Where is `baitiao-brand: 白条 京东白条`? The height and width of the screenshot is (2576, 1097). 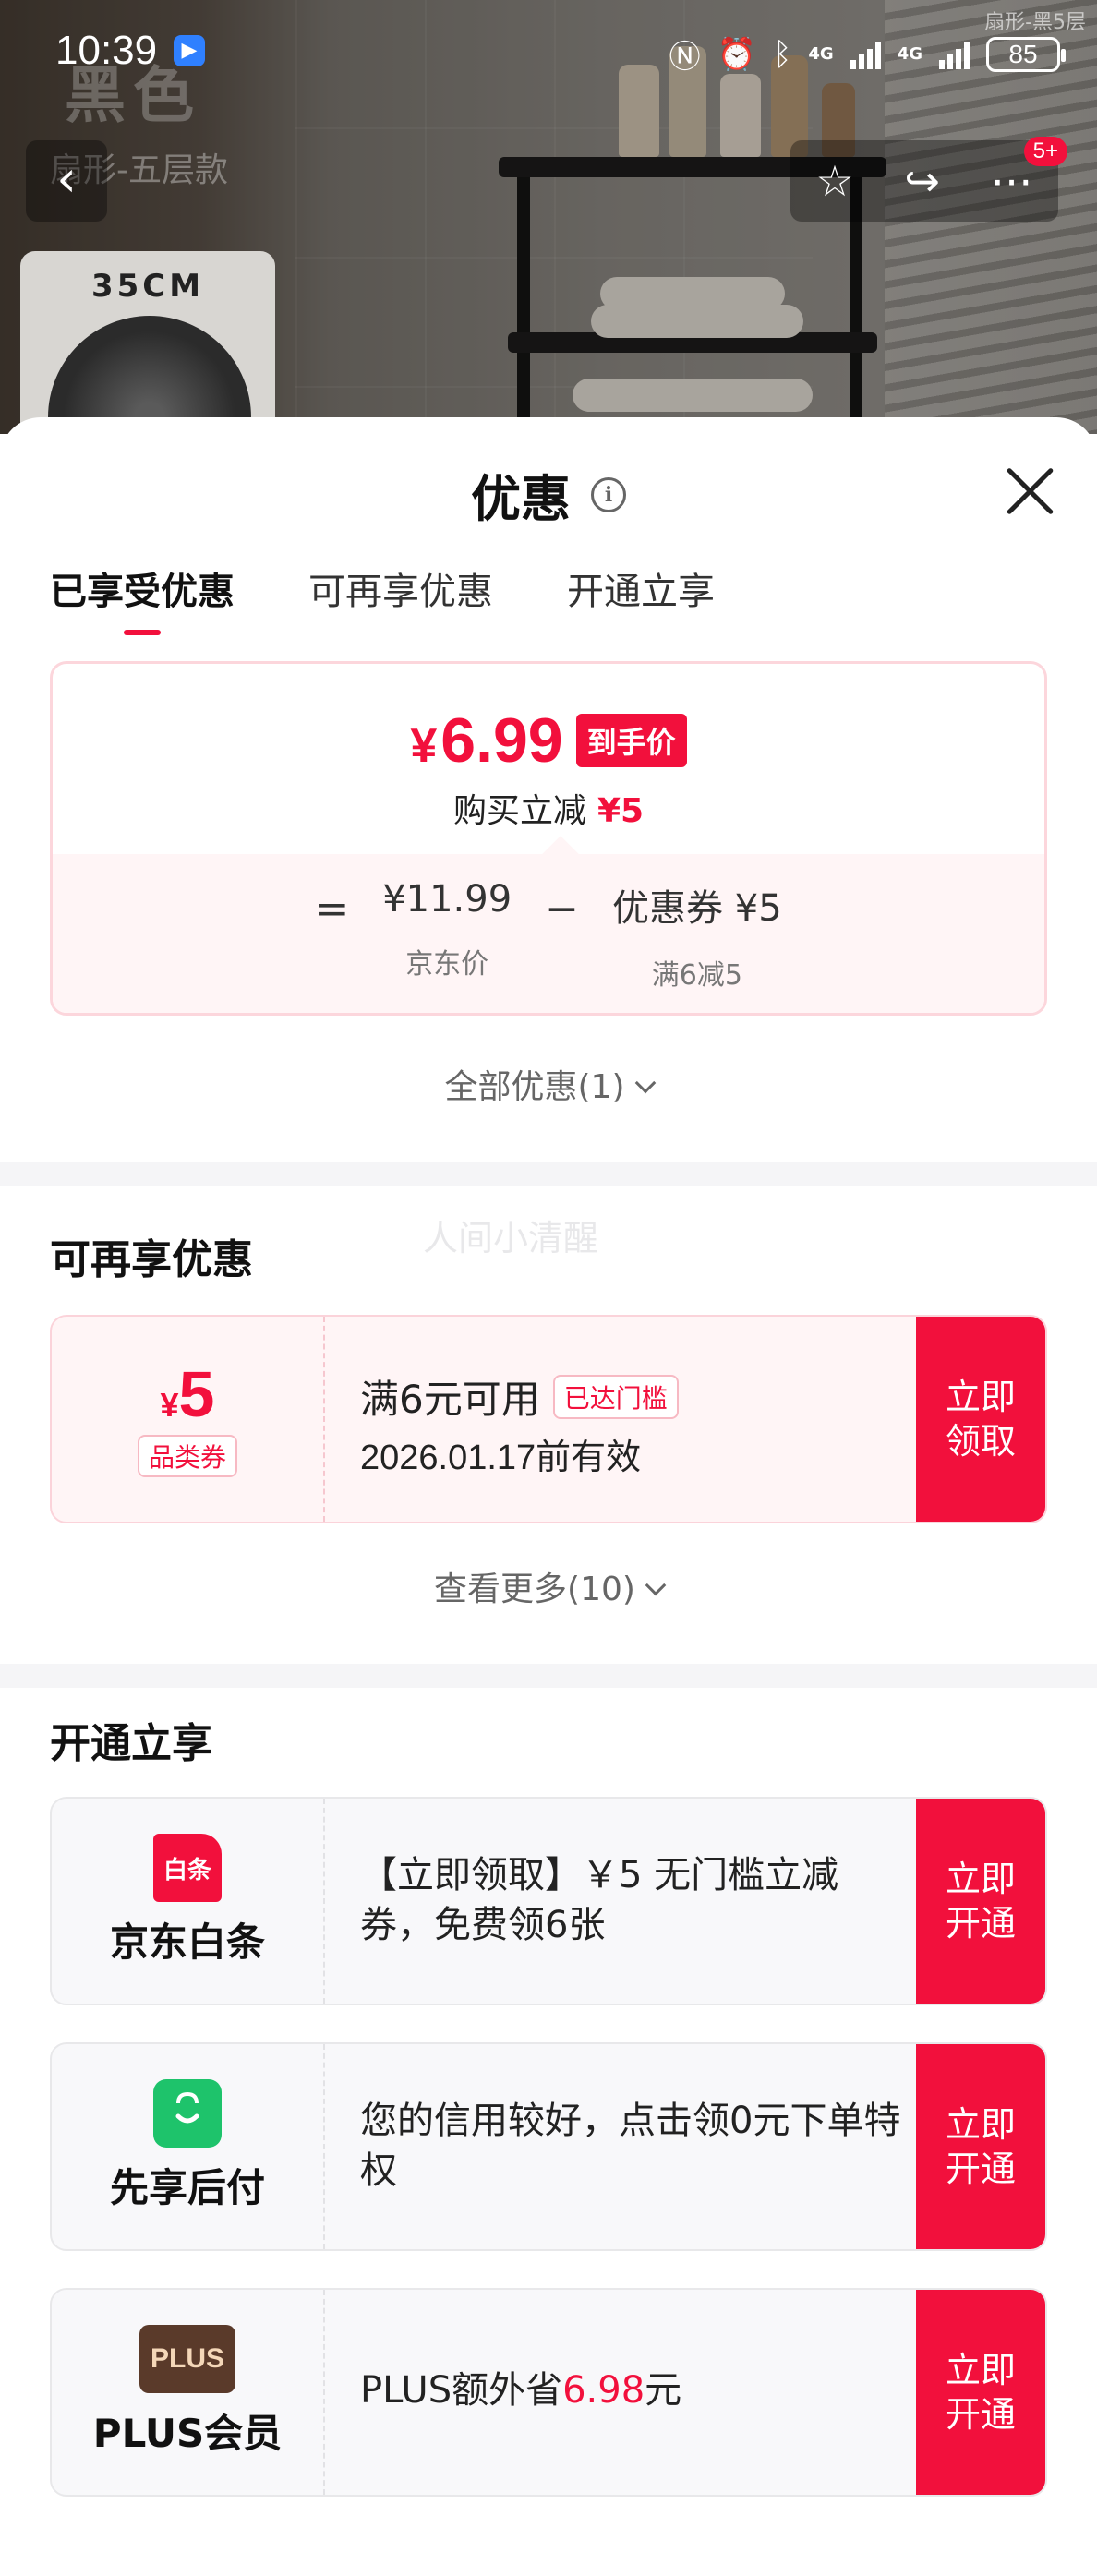
baitiao-brand: 白条 京东白条 is located at coordinates (188, 1901).